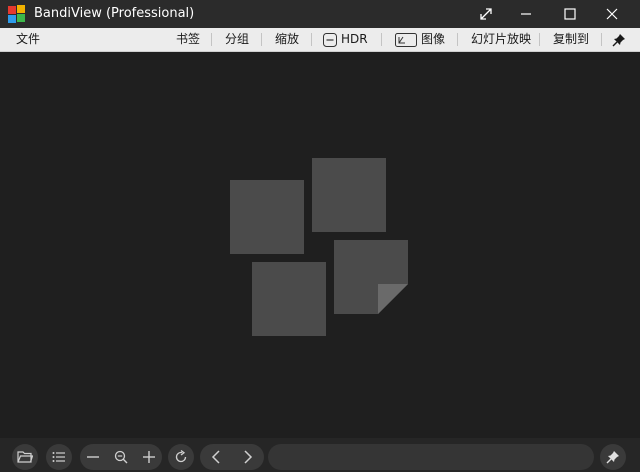  What do you see at coordinates (237, 39) in the screenshot?
I see `menu-group: 分组` at bounding box center [237, 39].